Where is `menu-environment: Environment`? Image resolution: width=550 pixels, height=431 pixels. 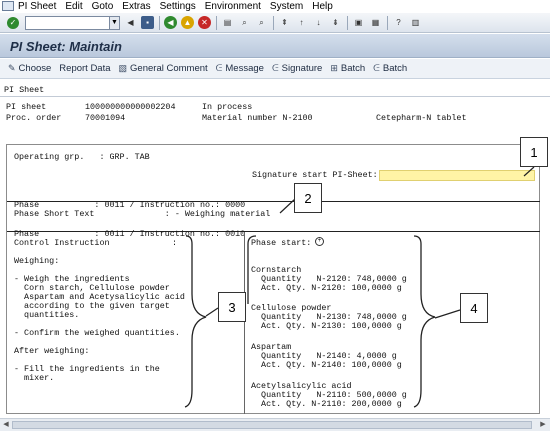 menu-environment: Environment is located at coordinates (233, 6).